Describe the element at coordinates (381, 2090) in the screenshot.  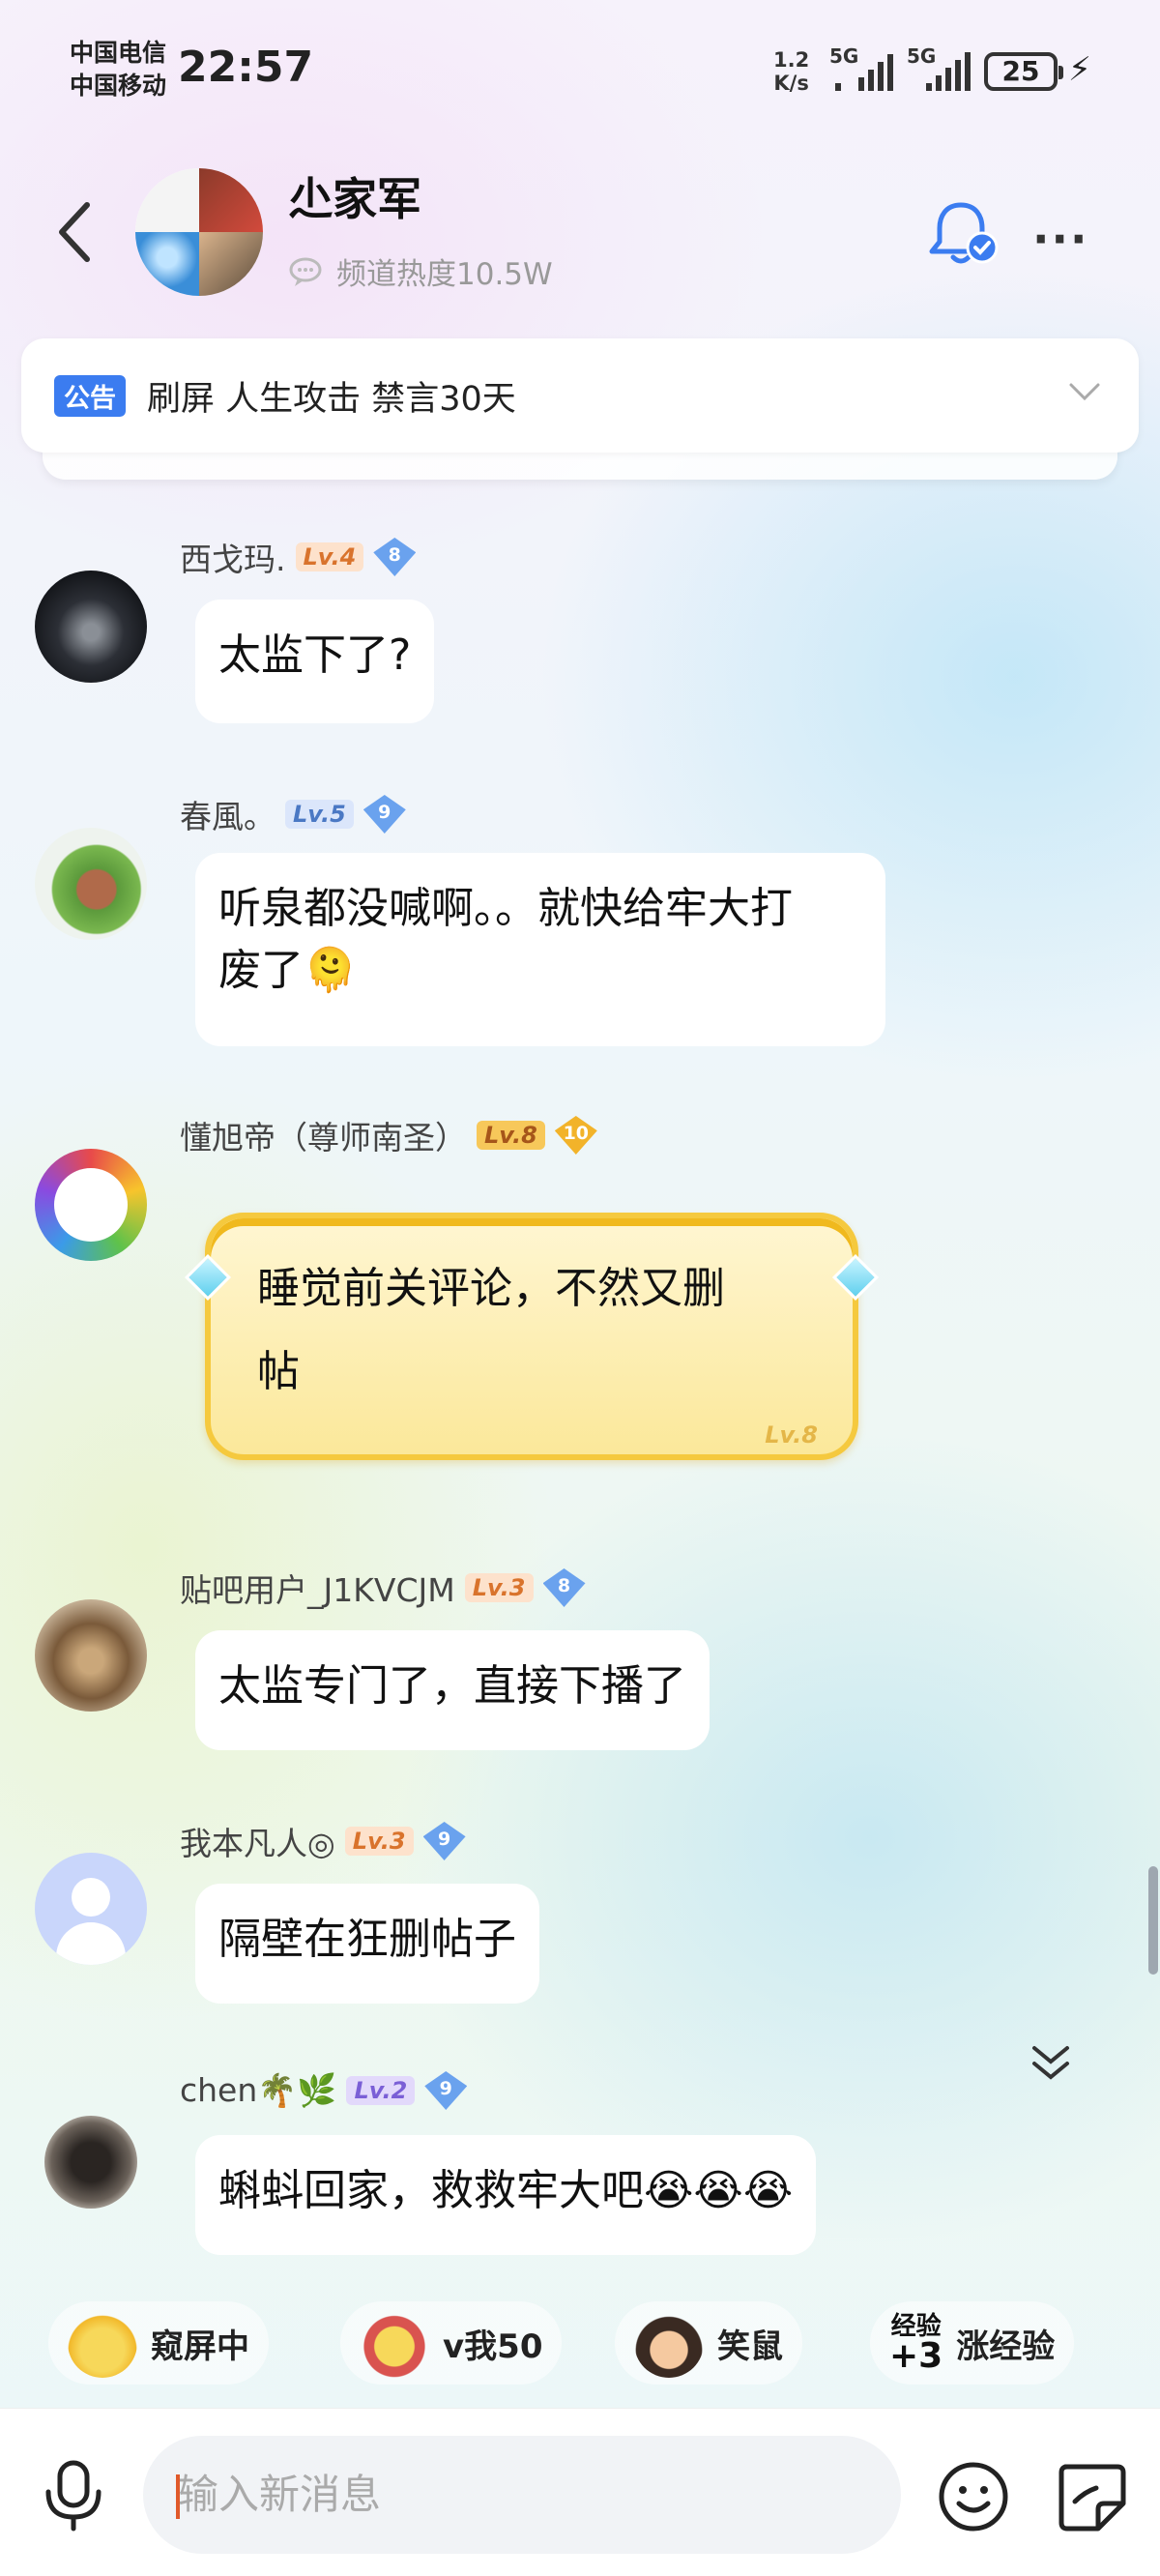
I see `level-badge: Lv.2` at that location.